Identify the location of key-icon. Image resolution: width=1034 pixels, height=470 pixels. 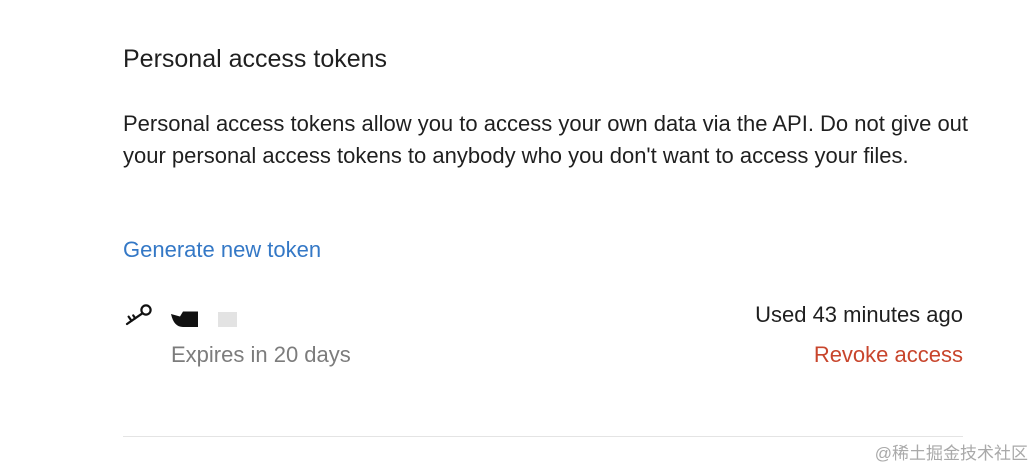
(138, 315).